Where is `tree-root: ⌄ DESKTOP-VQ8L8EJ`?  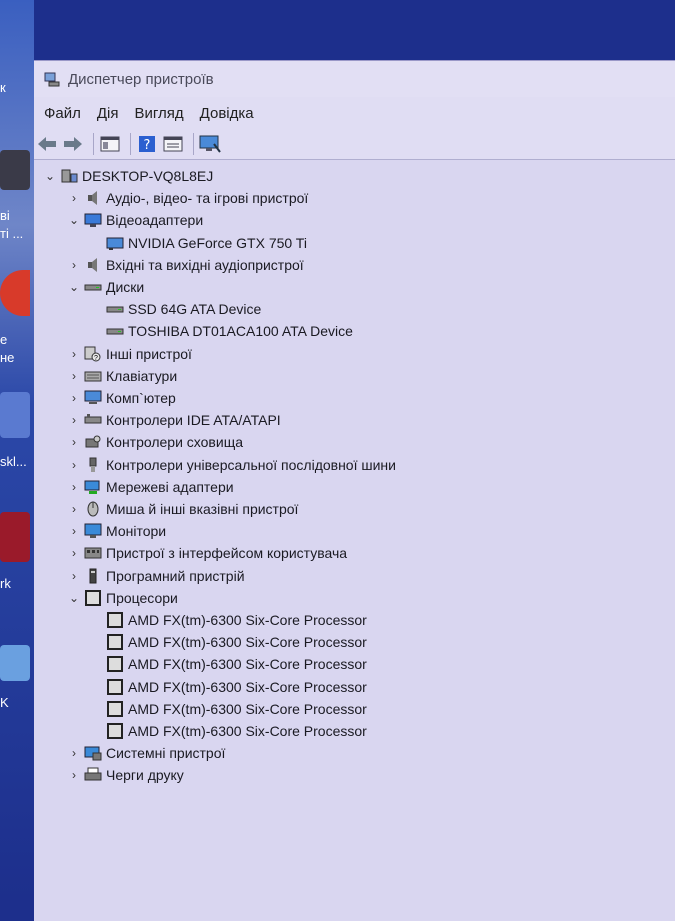
tree-root: ⌄ DESKTOP-VQ8L8EJ is located at coordinates (127, 176).